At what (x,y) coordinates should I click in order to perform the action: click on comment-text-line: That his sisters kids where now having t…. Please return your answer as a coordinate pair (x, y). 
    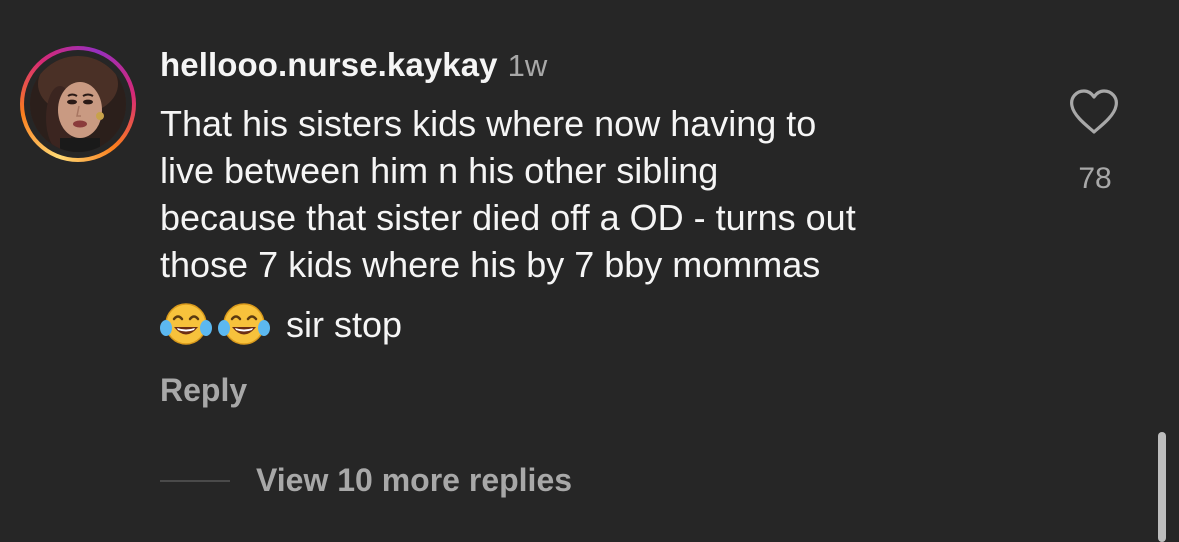
    Looking at the image, I should click on (488, 123).